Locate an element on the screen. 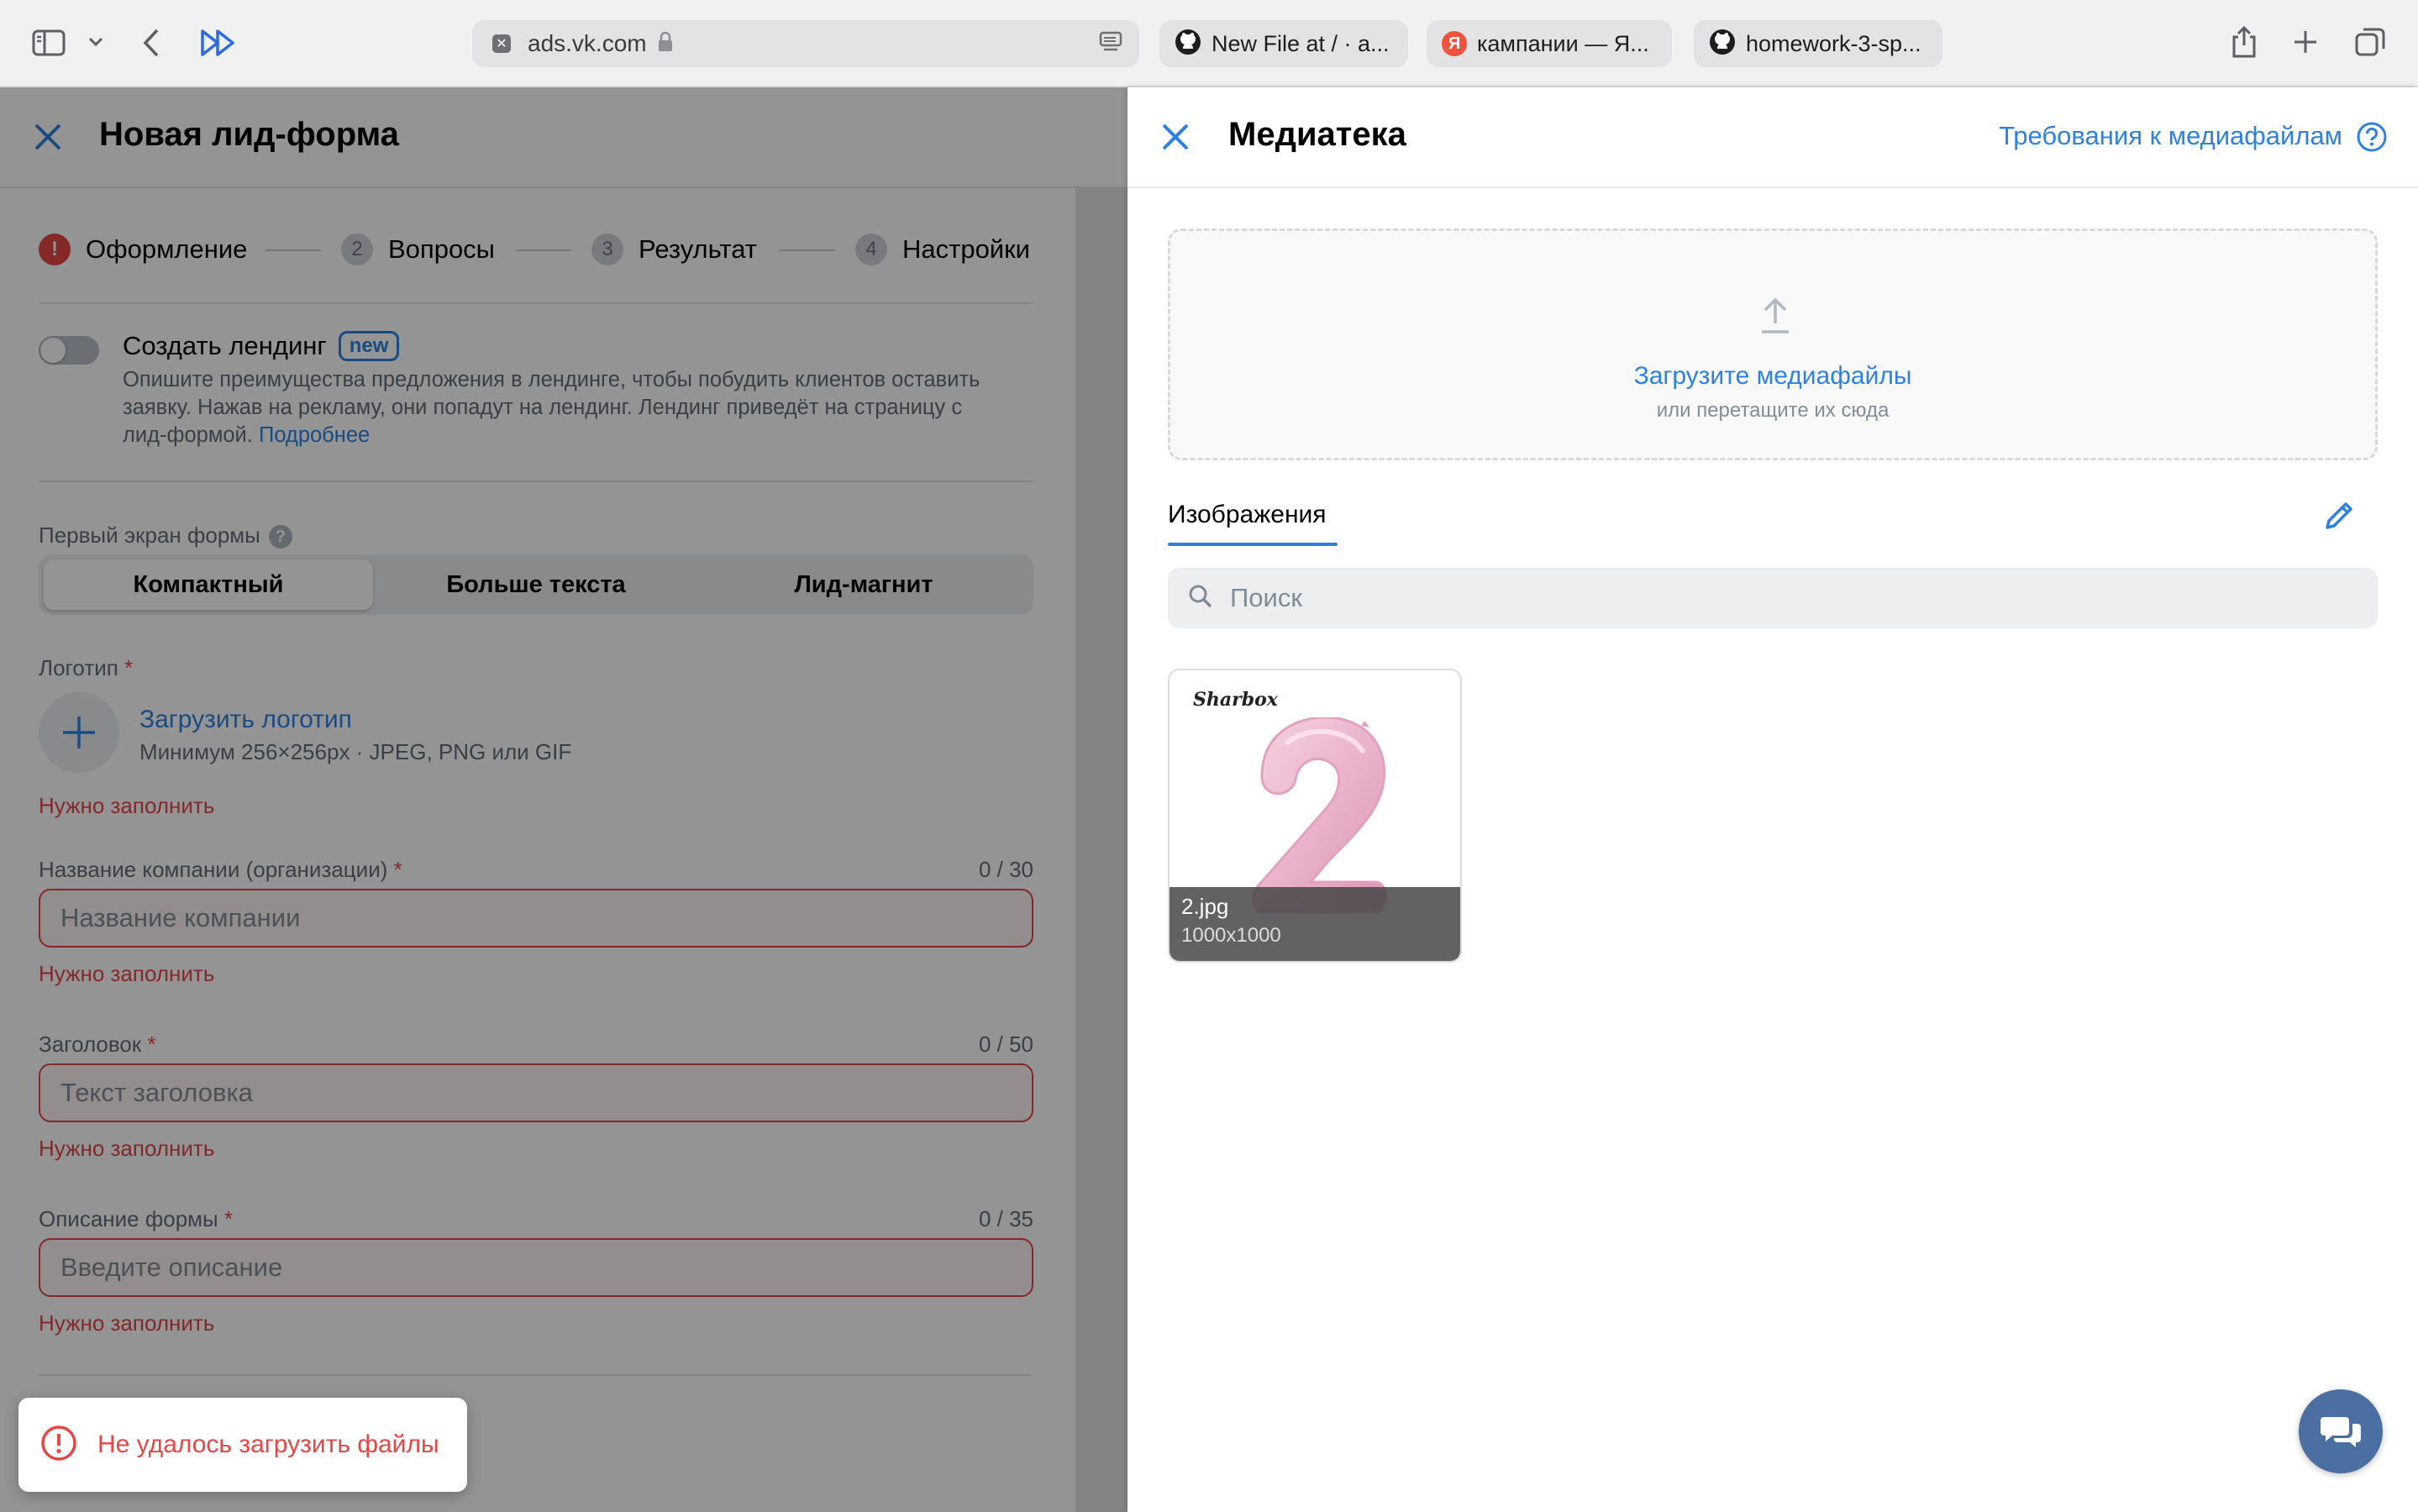 The image size is (2418, 1512). description-error: Нужно заполнить is located at coordinates (127, 1323).